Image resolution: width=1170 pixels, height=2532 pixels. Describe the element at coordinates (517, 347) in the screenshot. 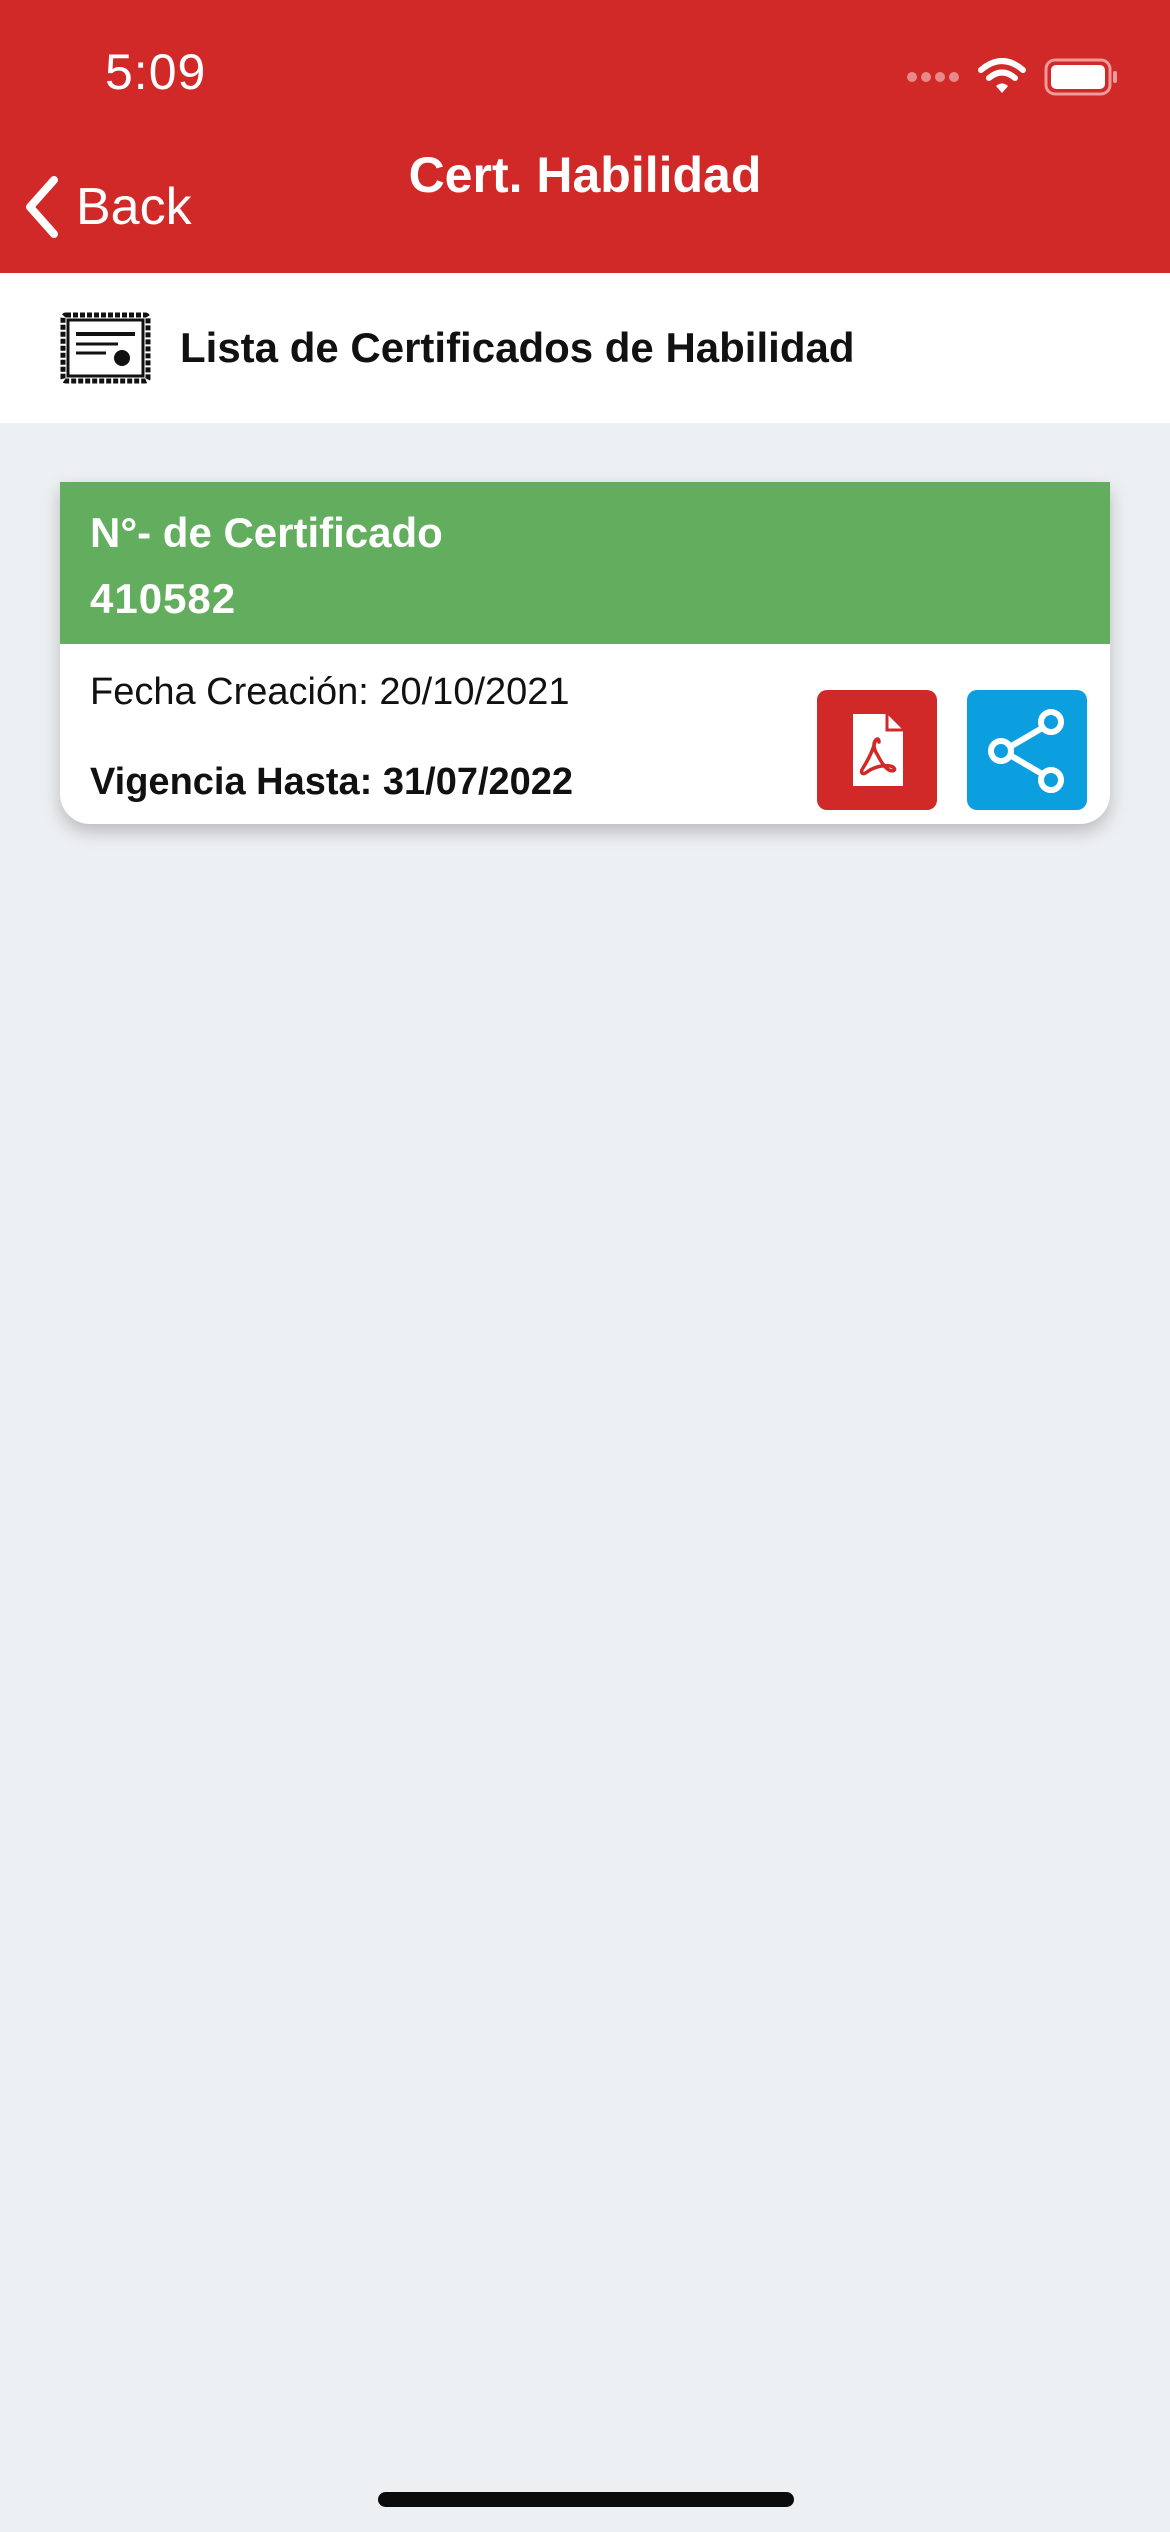

I see `section-title: Lista de Certificados de Habilidad` at that location.